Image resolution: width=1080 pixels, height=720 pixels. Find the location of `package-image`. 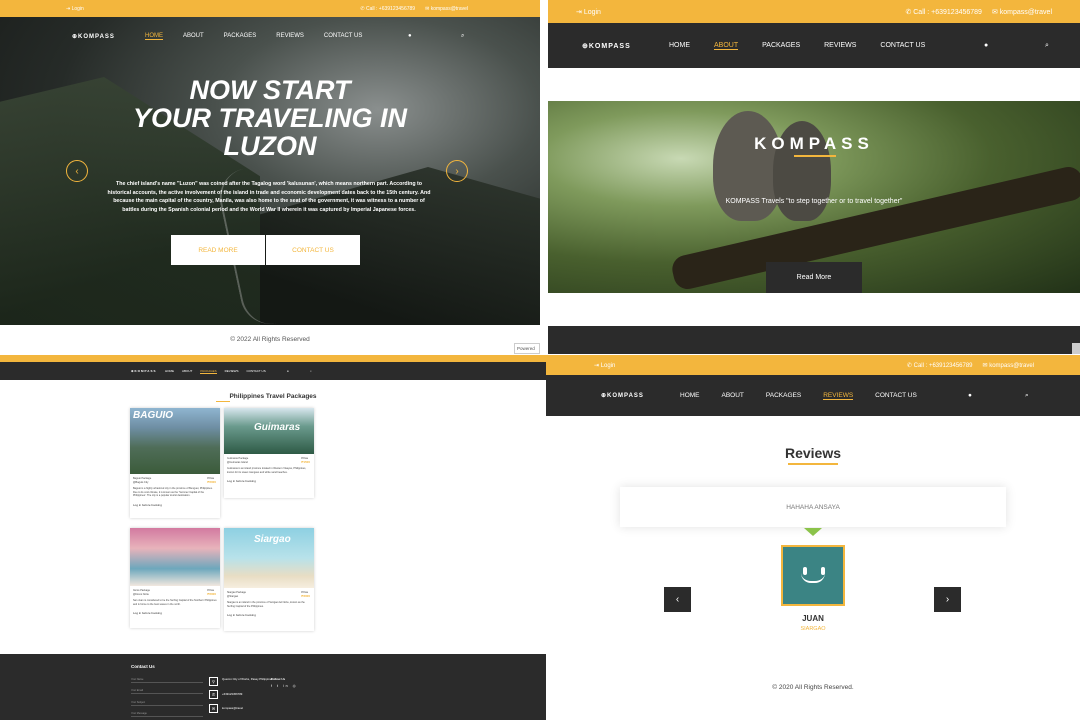

package-image is located at coordinates (175, 557).